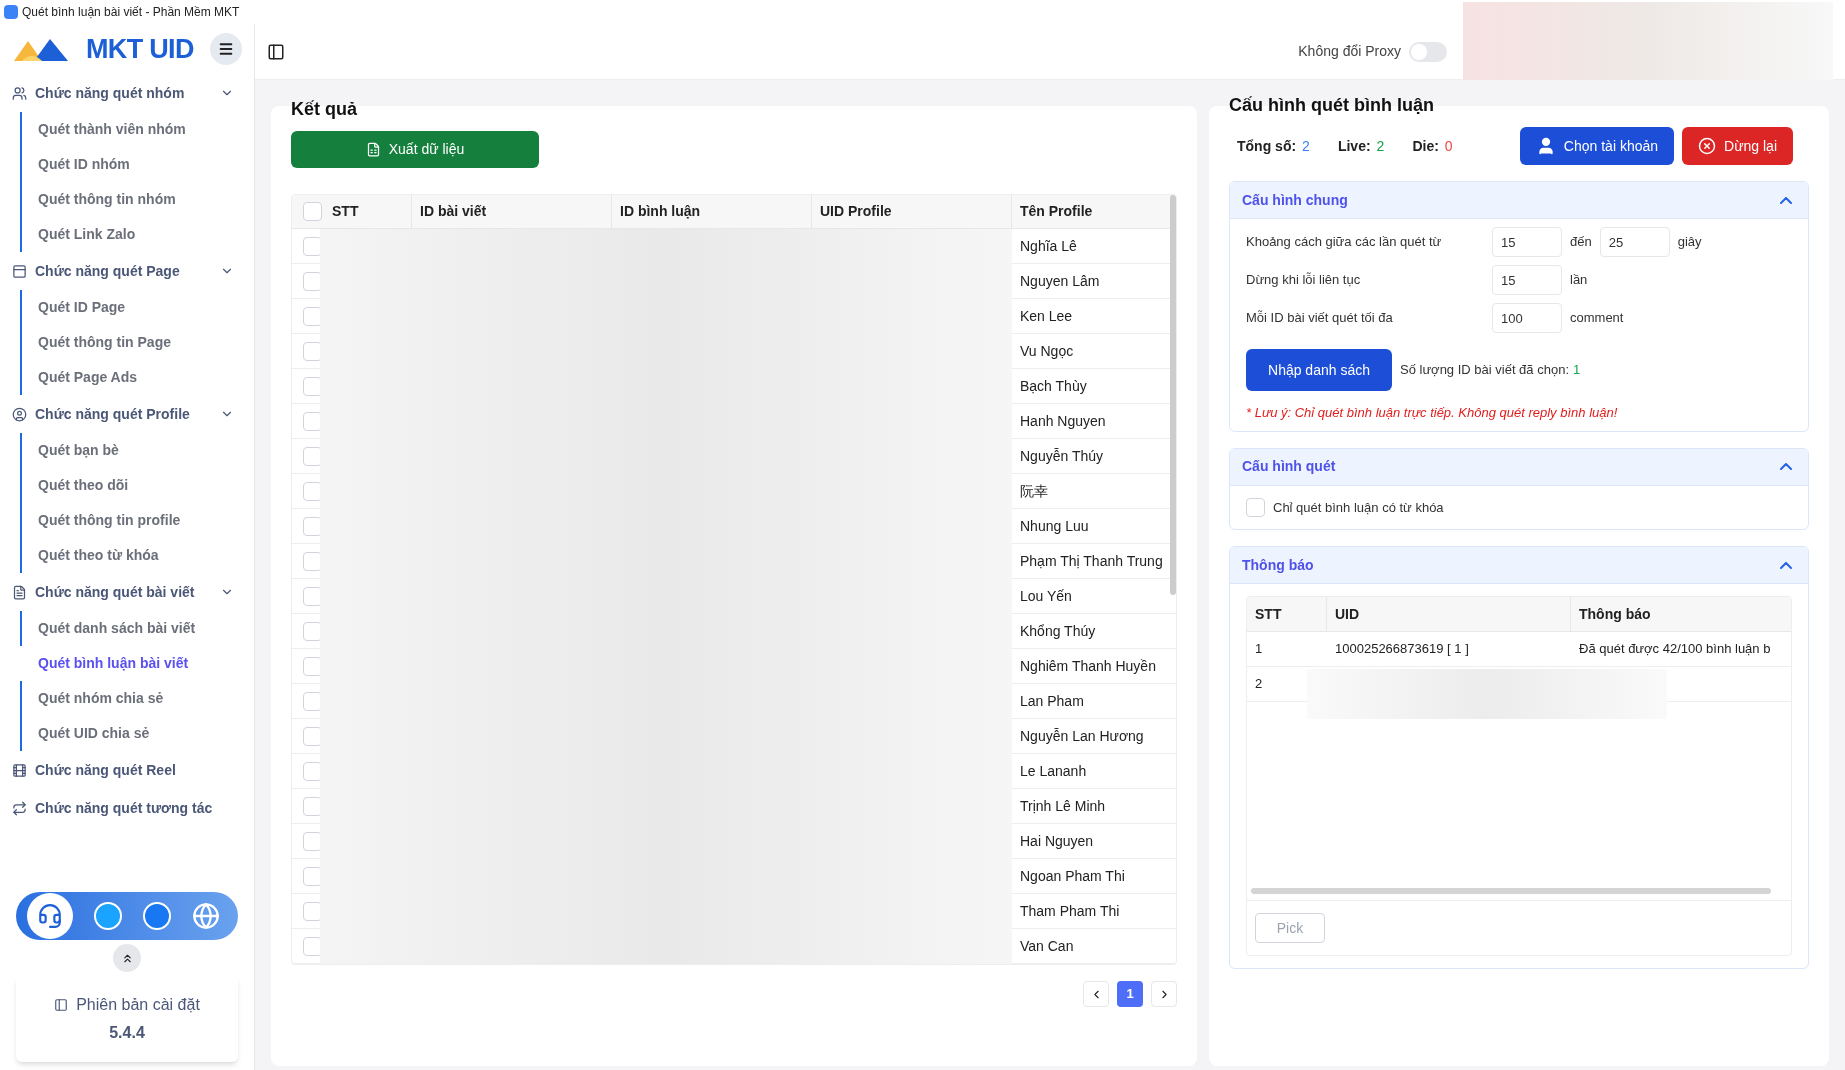  Describe the element at coordinates (1053, 386) in the screenshot. I see `table-cell-text: Bạch Thùy` at that location.